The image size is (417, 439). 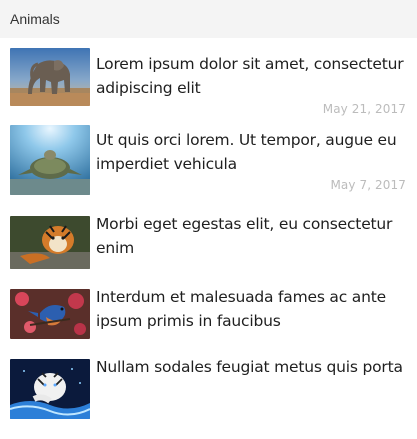 What do you see at coordinates (253, 367) in the screenshot?
I see `item-title: Nullam sodales feugiat metus quis porta` at bounding box center [253, 367].